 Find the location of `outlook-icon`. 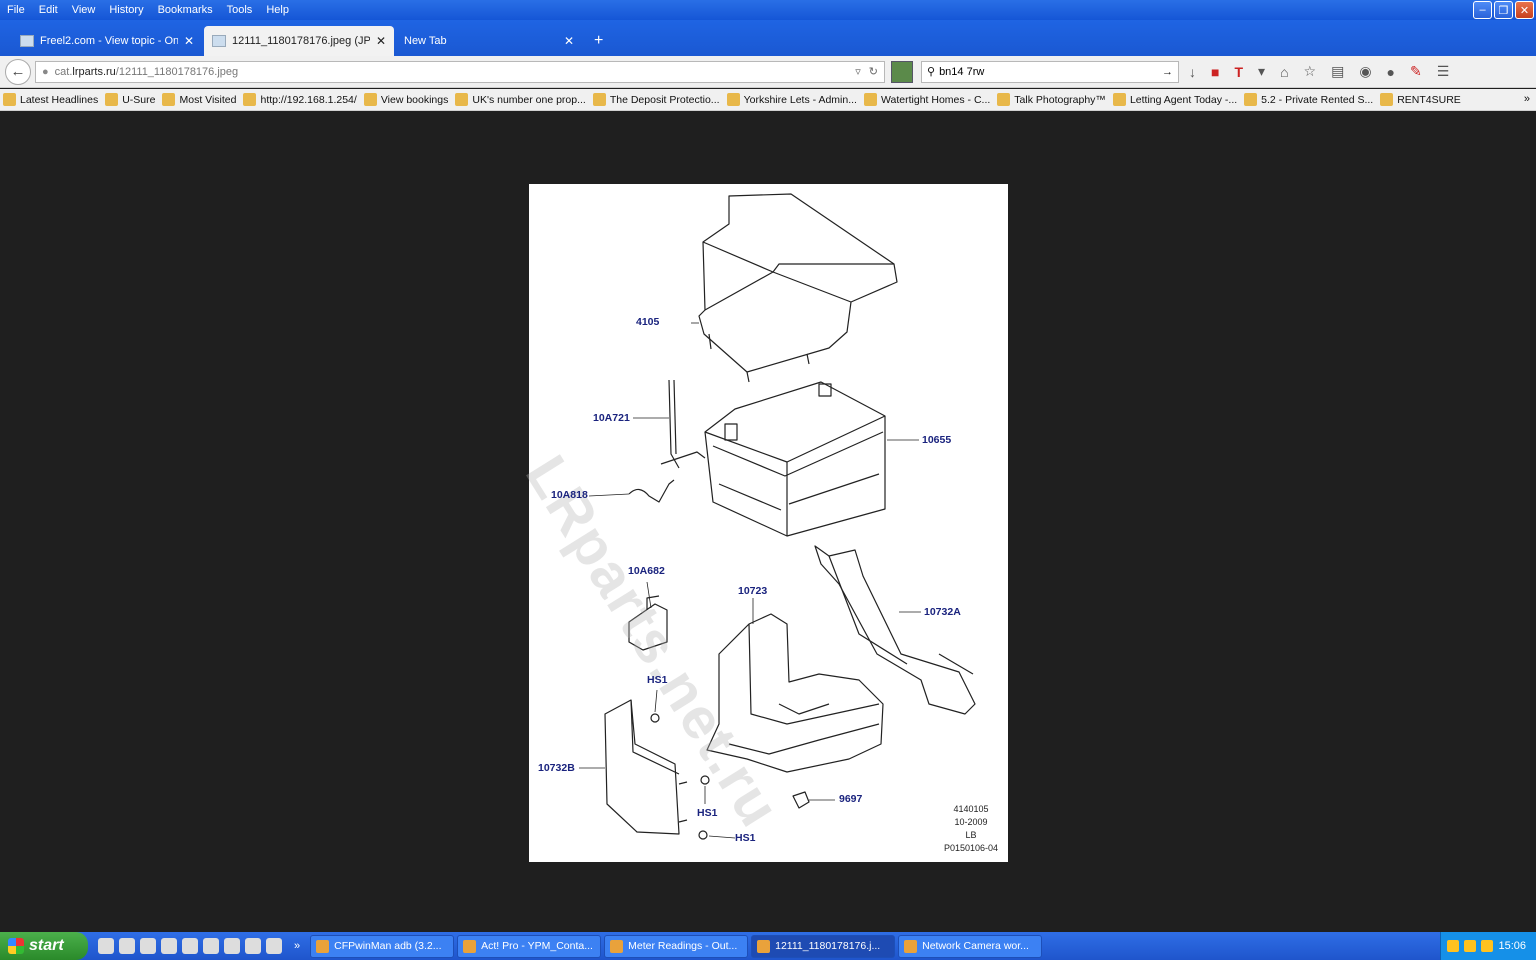

outlook-icon is located at coordinates (127, 946).